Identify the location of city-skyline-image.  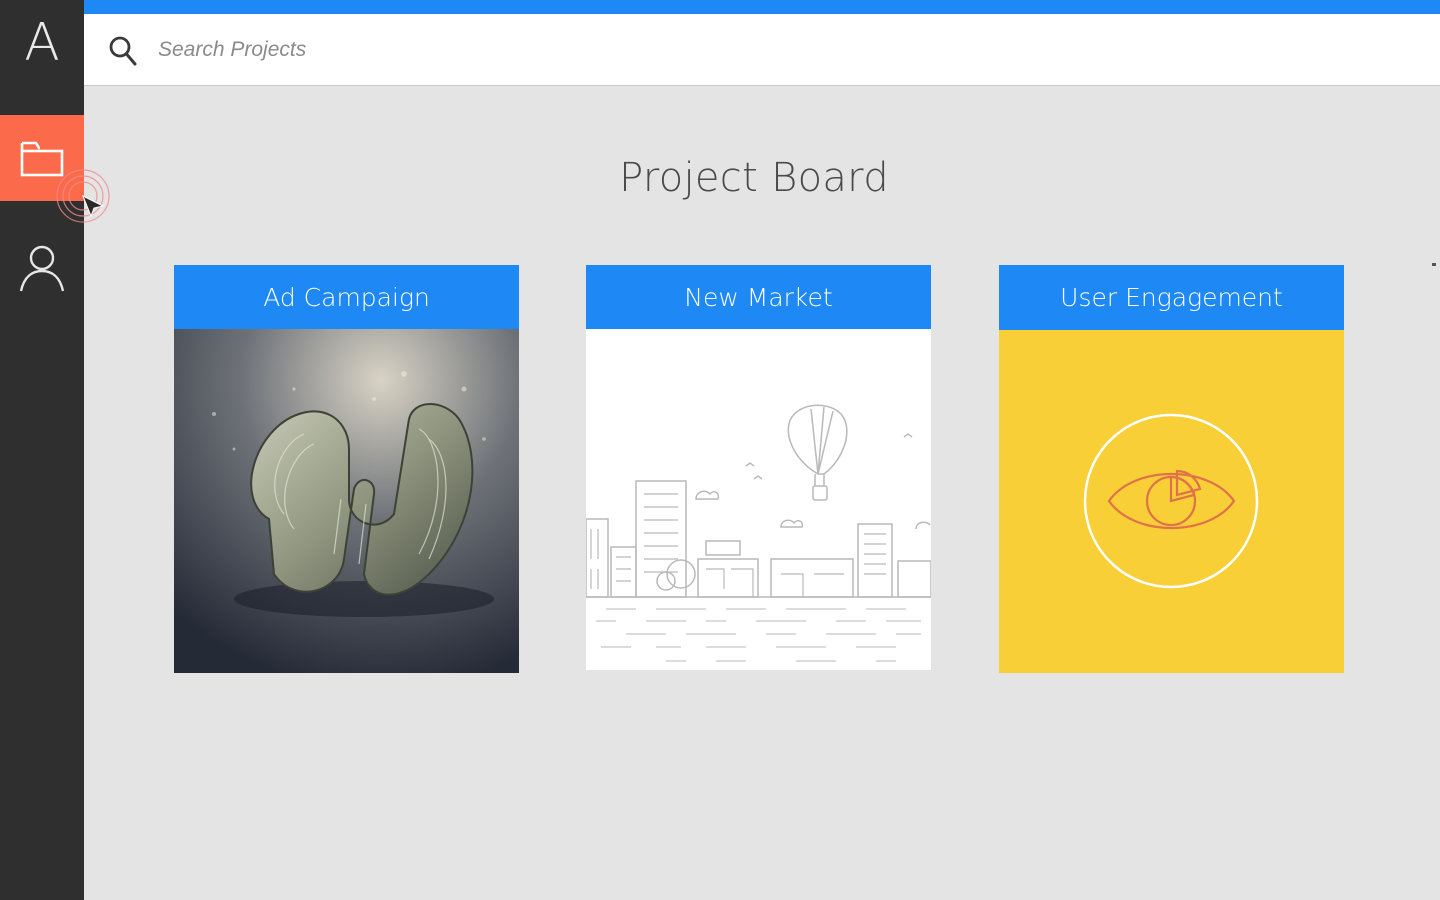
(758, 499).